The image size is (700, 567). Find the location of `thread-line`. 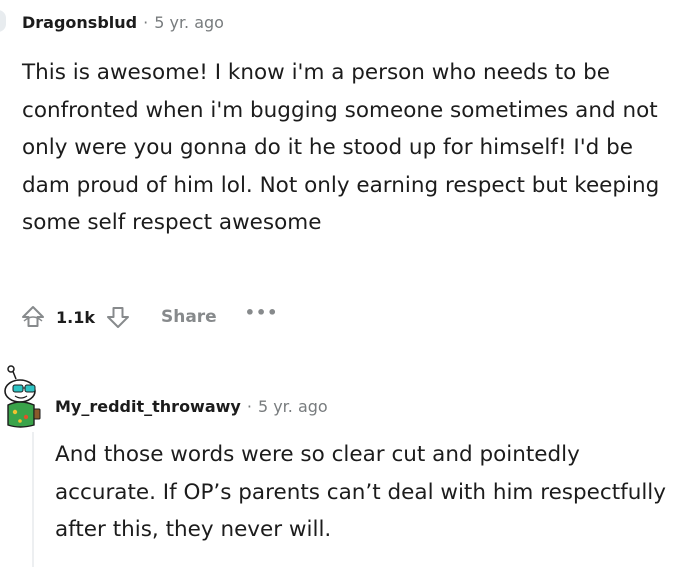

thread-line is located at coordinates (33, 499).